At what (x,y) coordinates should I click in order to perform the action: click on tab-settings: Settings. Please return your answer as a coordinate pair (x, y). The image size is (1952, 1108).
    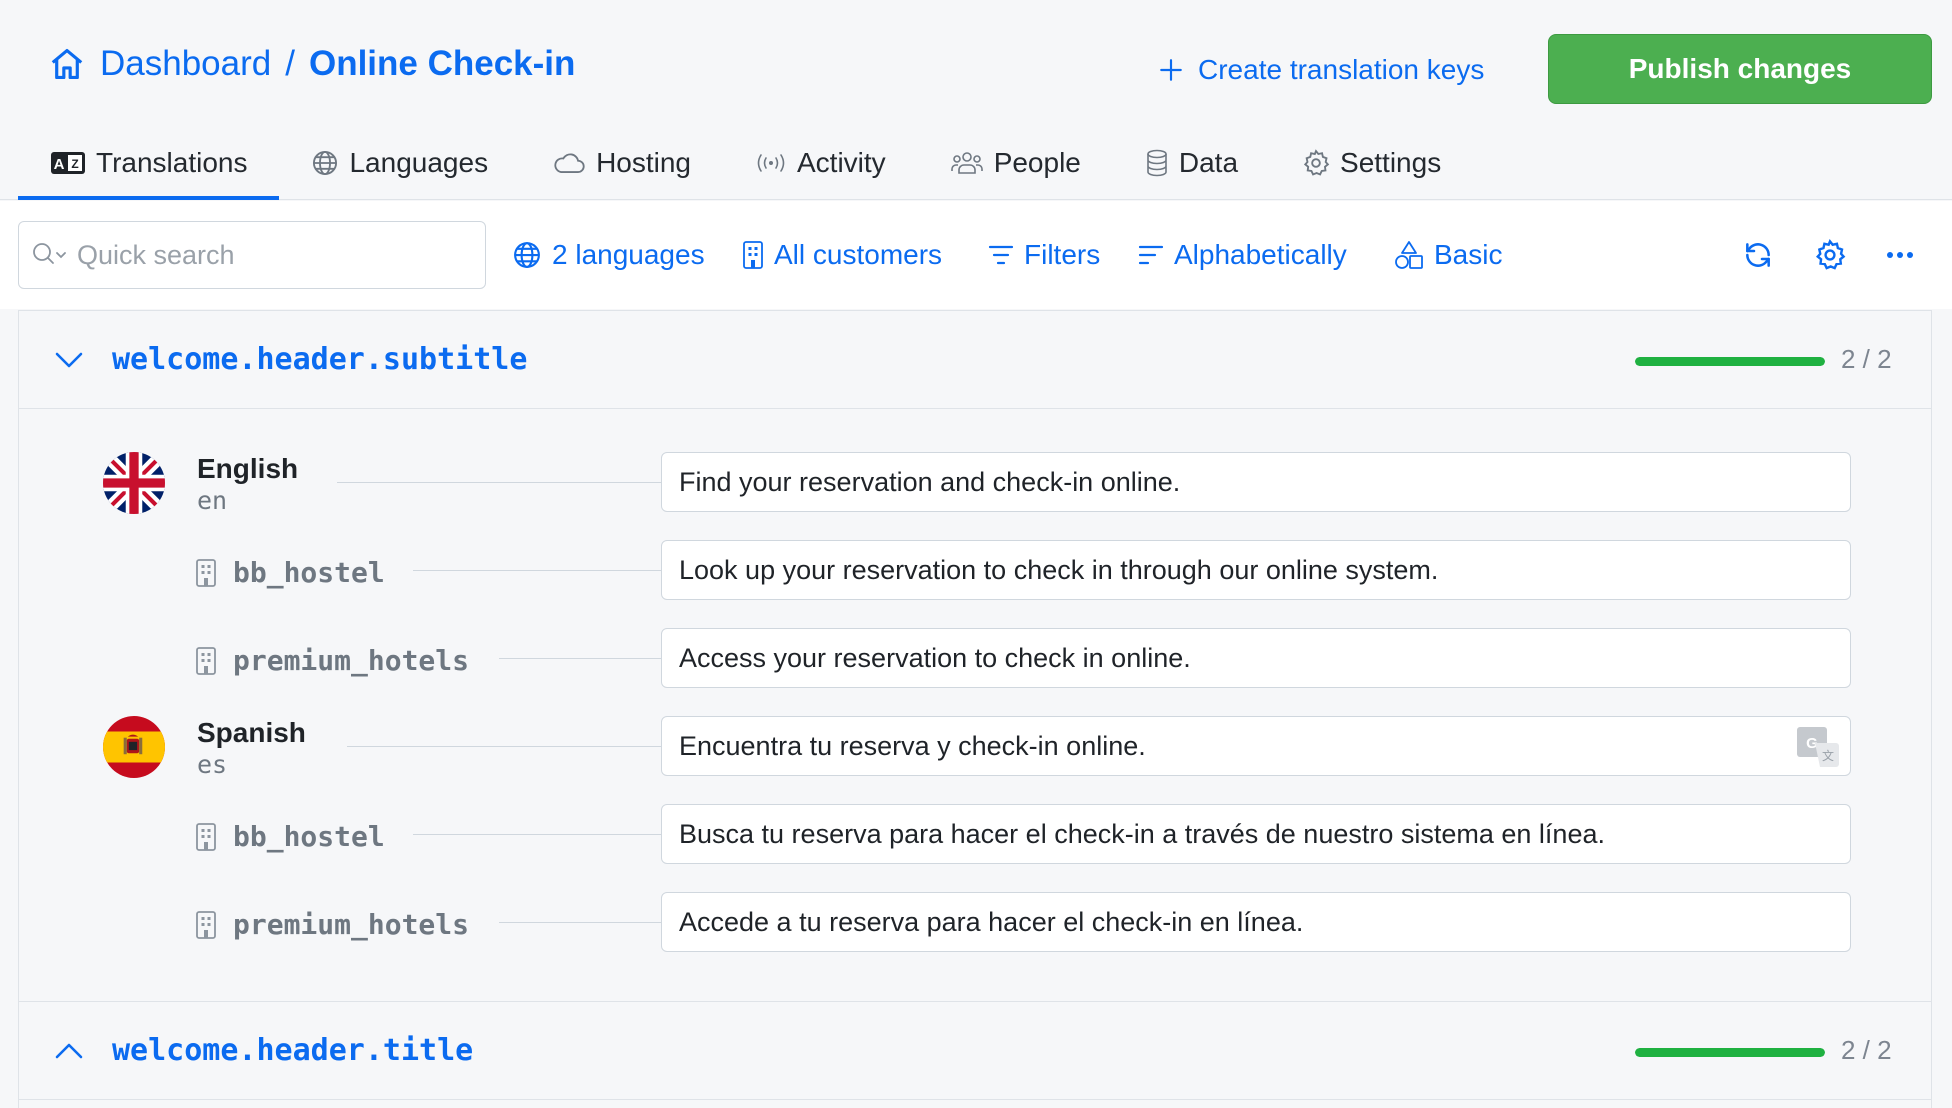
    Looking at the image, I should click on (1371, 163).